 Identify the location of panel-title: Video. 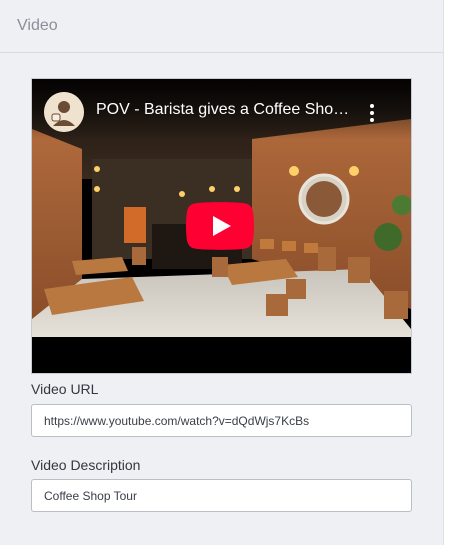
(37, 25).